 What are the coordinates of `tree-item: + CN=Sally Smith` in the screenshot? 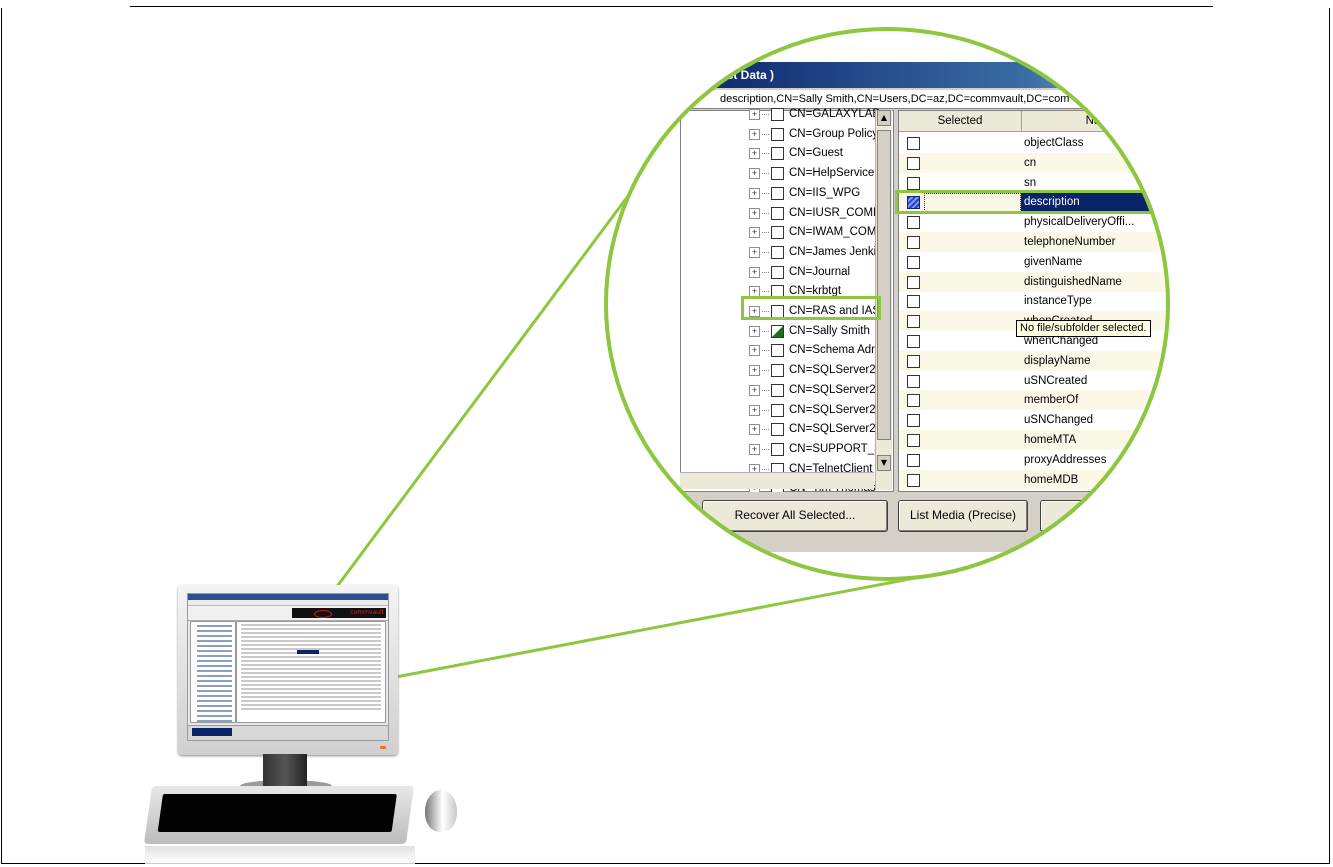 It's located at (809, 331).